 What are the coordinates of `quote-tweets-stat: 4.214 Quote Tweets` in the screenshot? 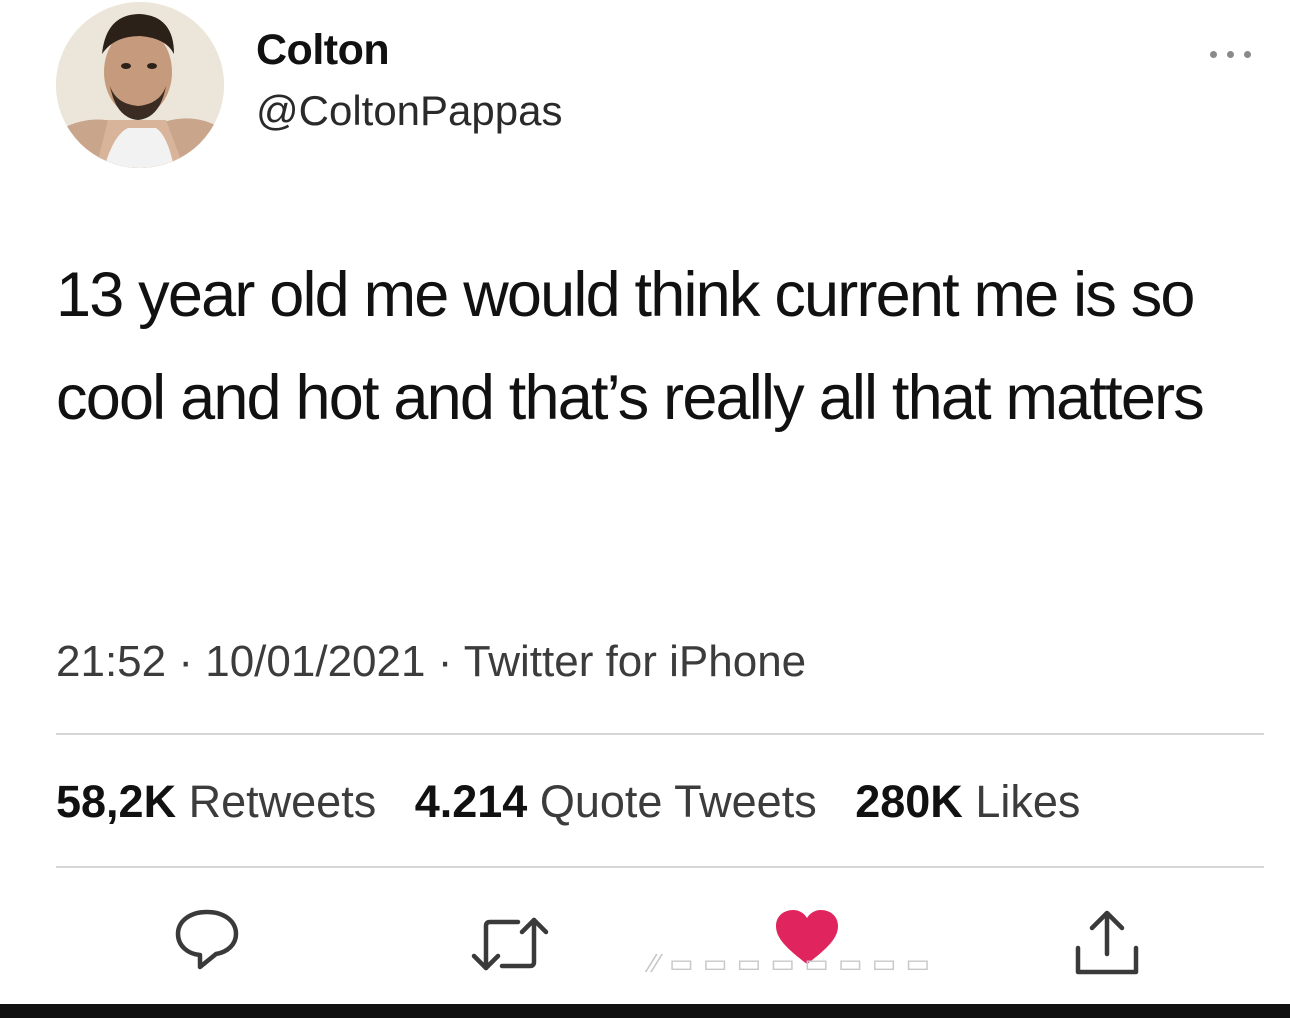 It's located at (616, 802).